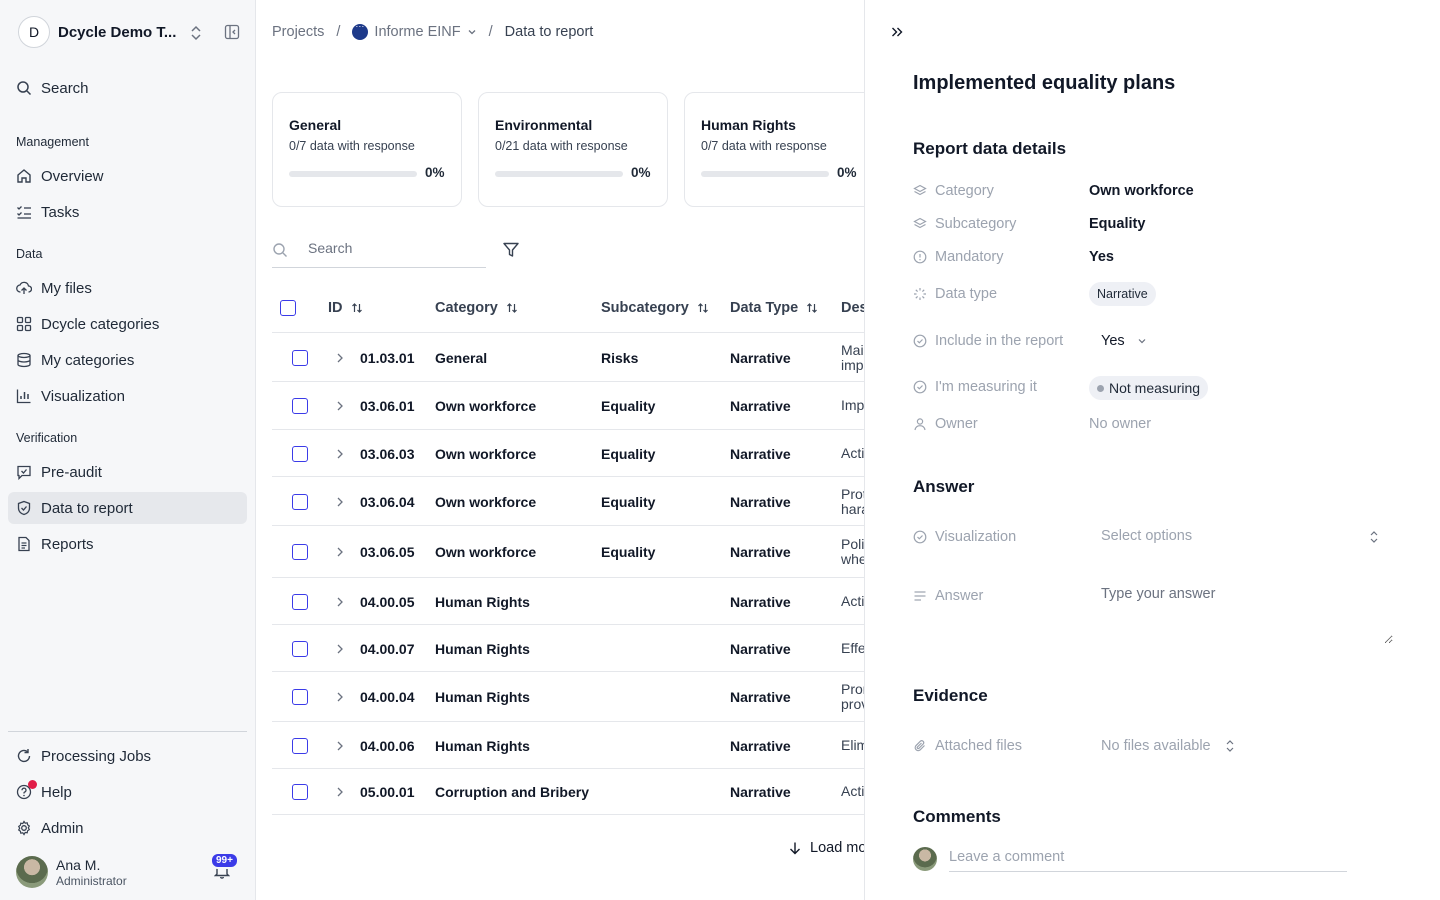 This screenshot has width=1440, height=900. Describe the element at coordinates (127, 792) in the screenshot. I see `sidebar-item-help: Help` at that location.